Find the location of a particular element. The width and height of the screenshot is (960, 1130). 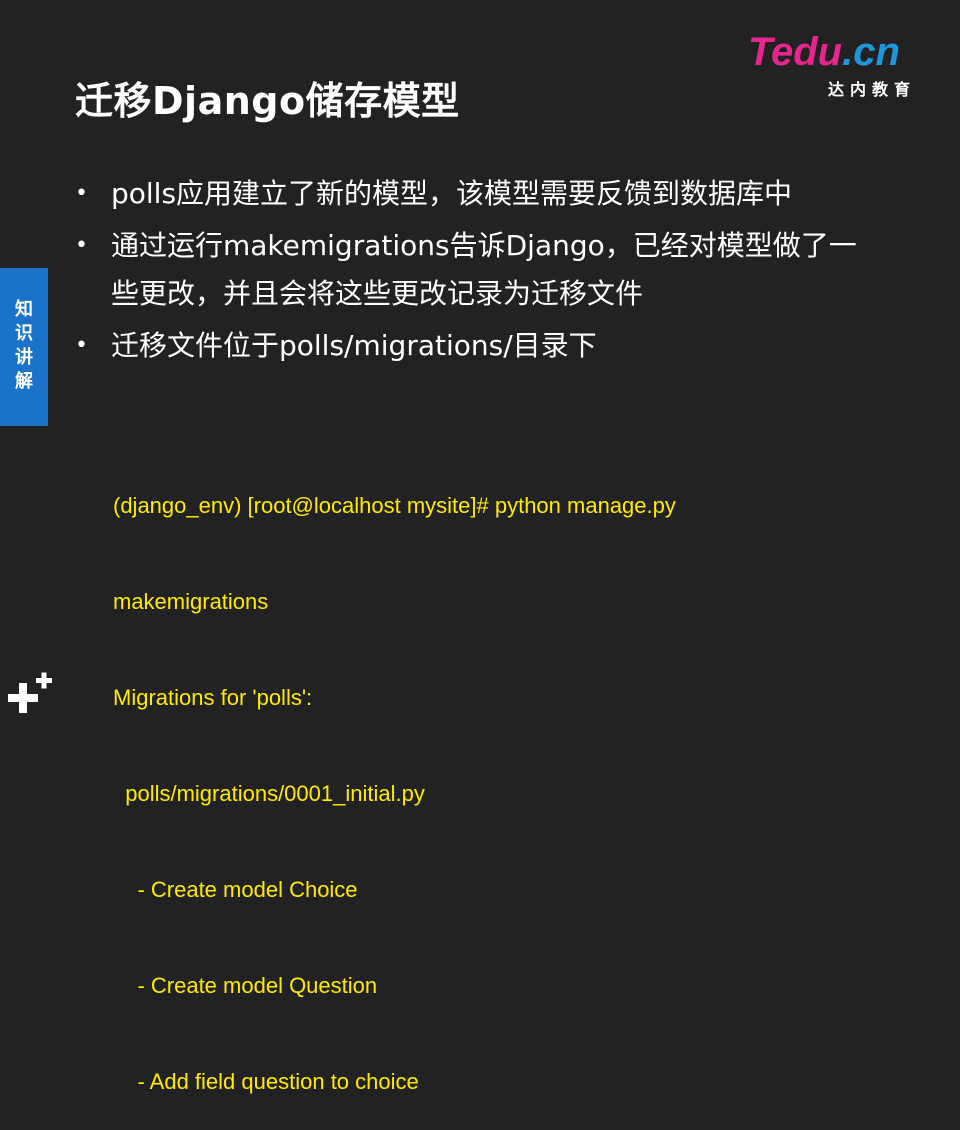

code-line: - Create model Choice is located at coordinates (235, 889).